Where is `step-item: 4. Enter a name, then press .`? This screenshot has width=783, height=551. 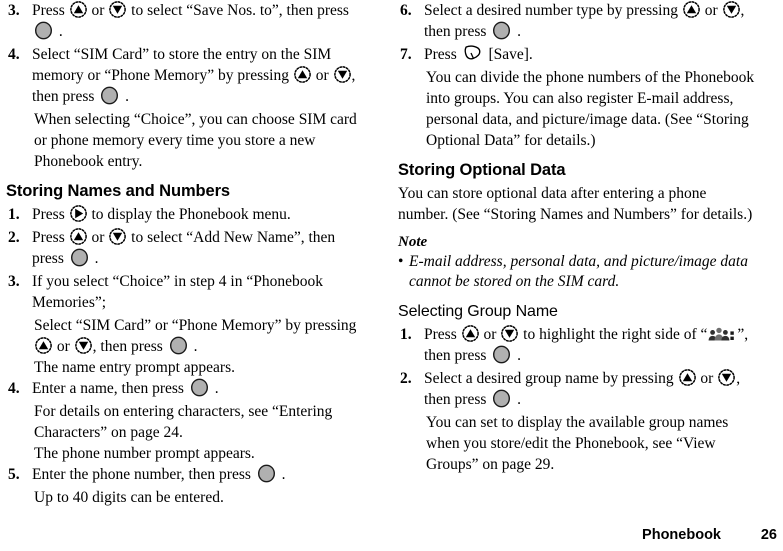 step-item: 4. Enter a name, then press . is located at coordinates (186, 388).